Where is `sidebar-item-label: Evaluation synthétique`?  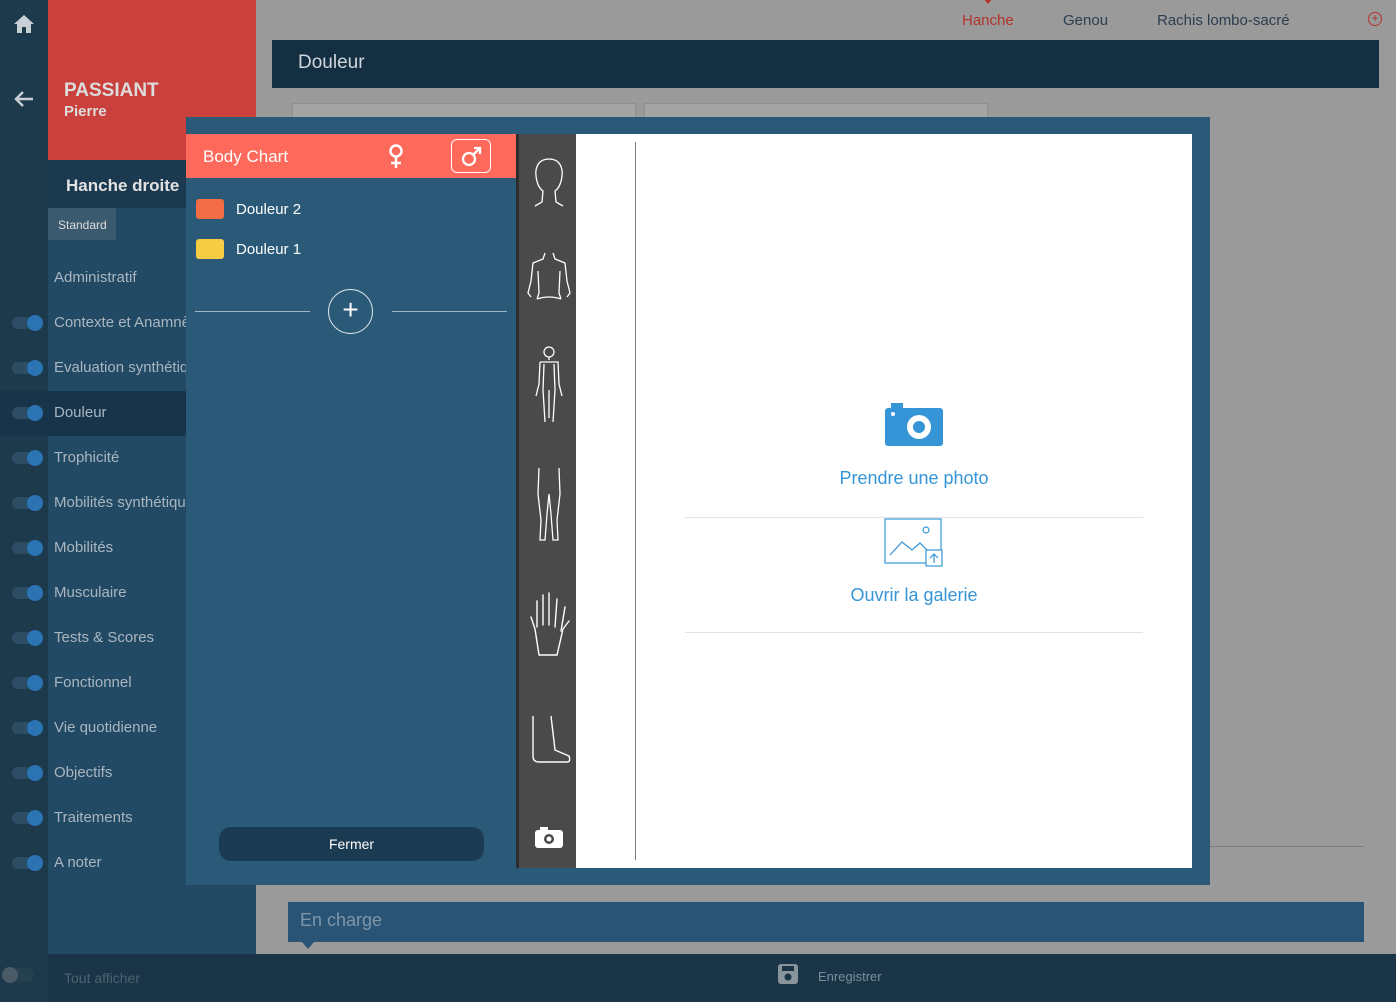 sidebar-item-label: Evaluation synthétique is located at coordinates (129, 367).